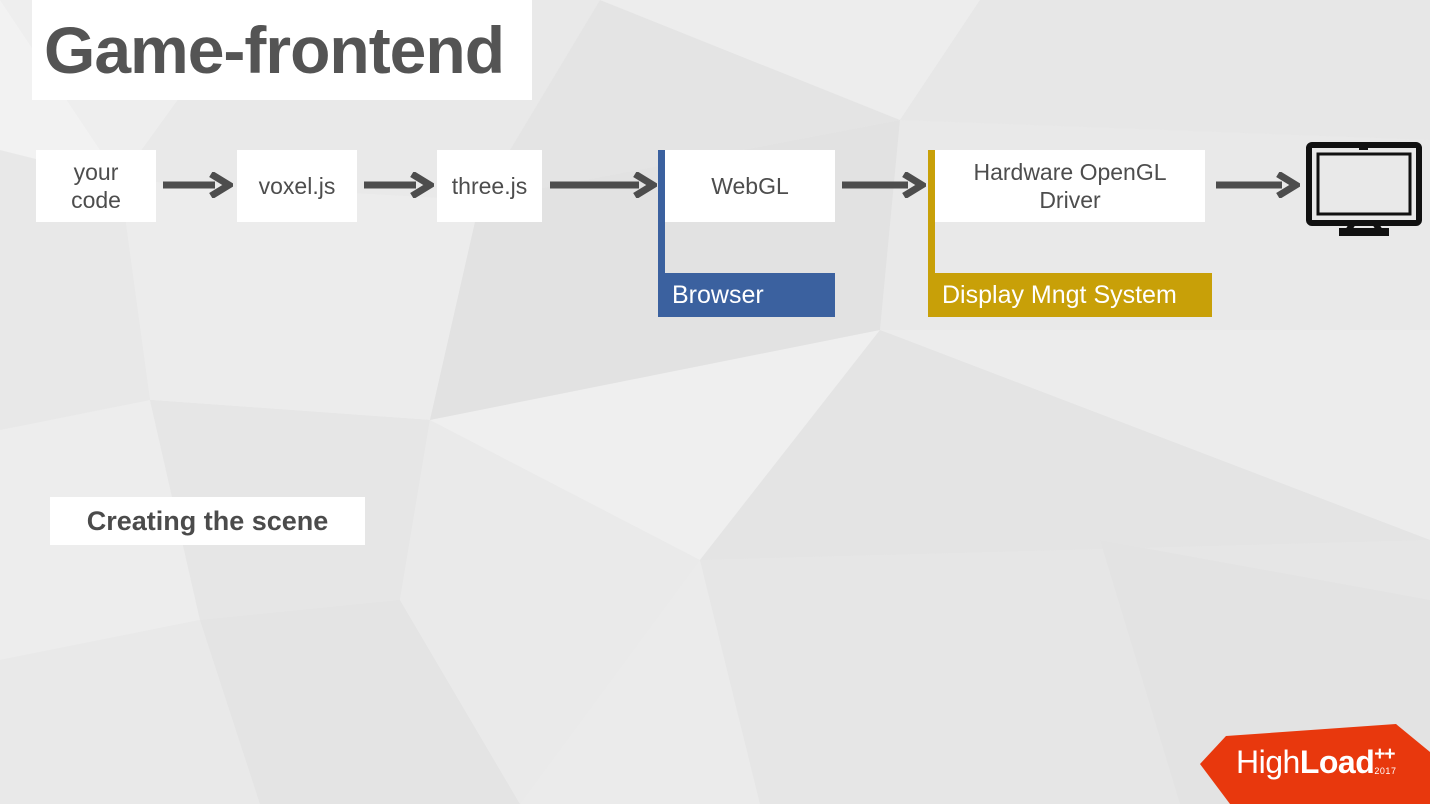  Describe the element at coordinates (718, 294) in the screenshot. I see `browser-group-label-text: Browser` at that location.